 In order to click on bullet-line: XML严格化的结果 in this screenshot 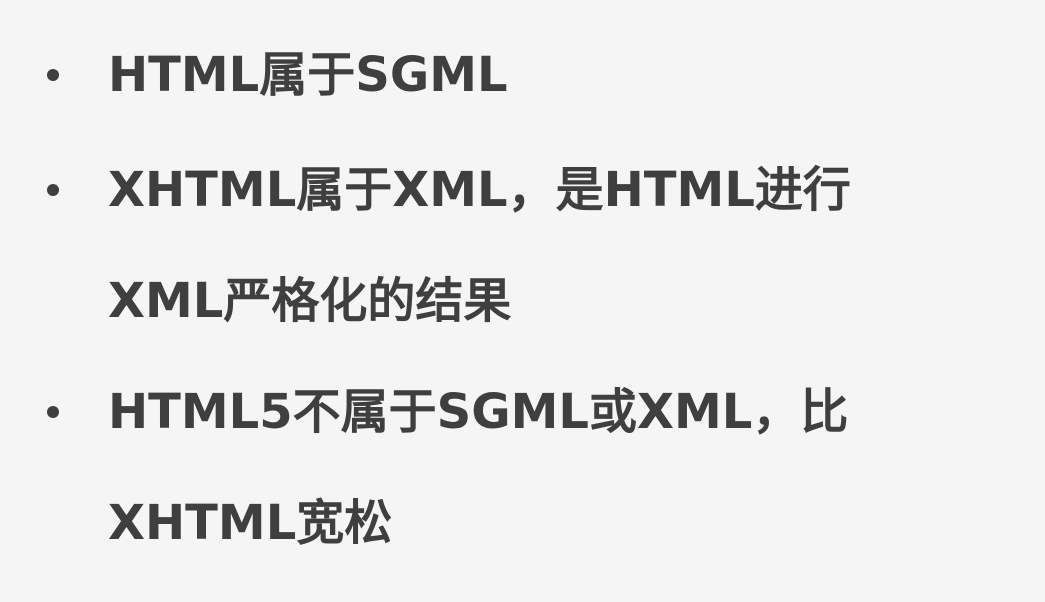, I will do `click(310, 301)`.